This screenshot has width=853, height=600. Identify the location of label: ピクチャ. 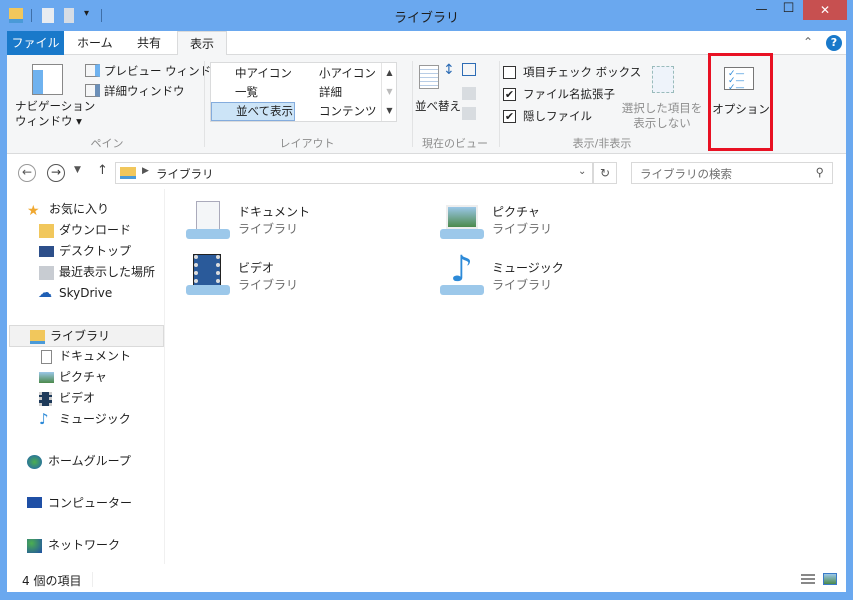
(83, 377).